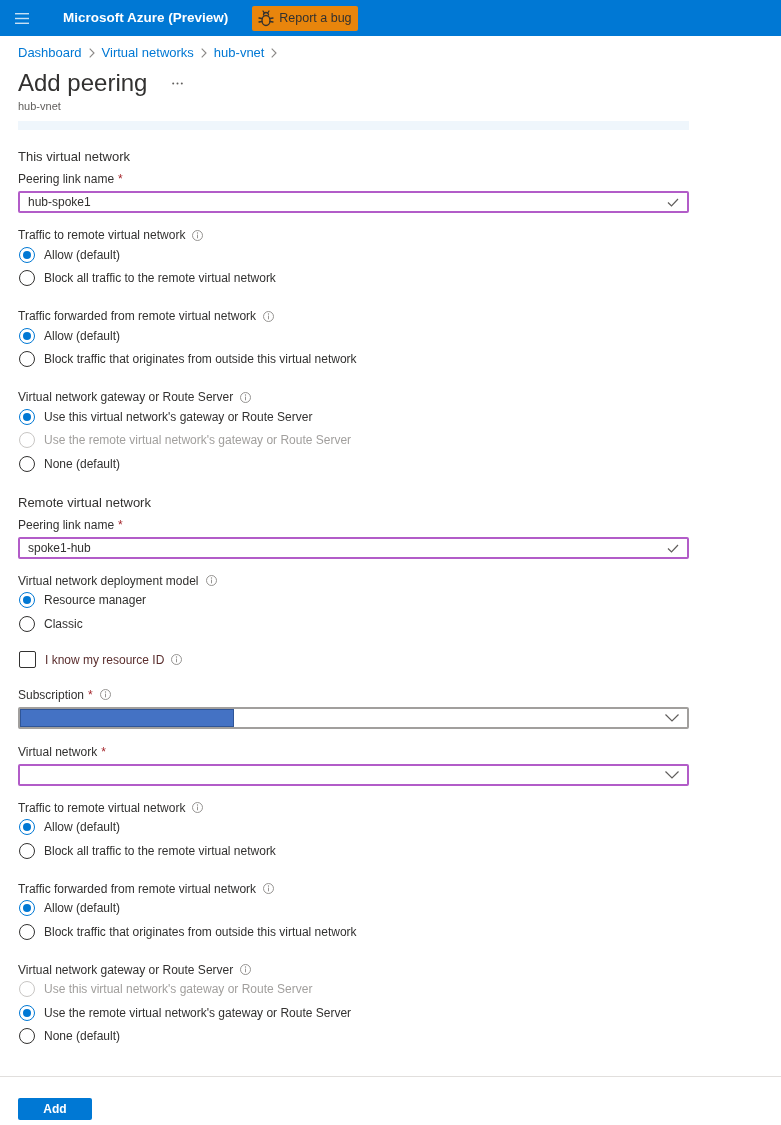 This screenshot has height=1125, width=781. I want to click on section-heading: Remote virtual network, so click(85, 502).